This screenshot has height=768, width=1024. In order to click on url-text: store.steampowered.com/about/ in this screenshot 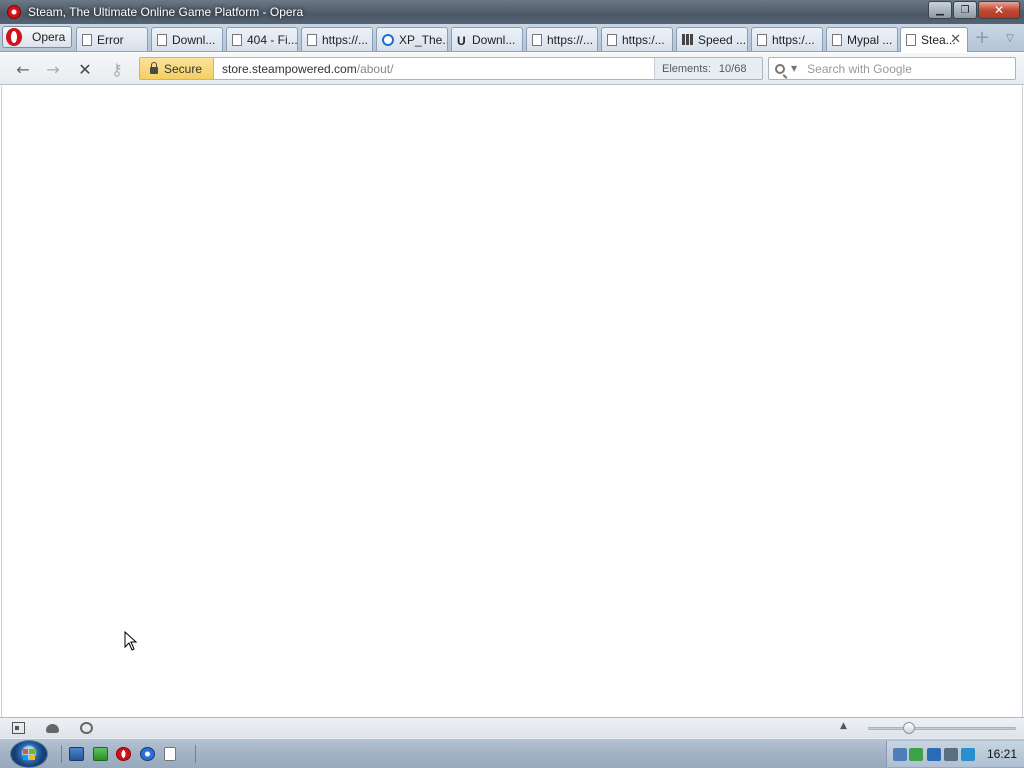, I will do `click(438, 69)`.